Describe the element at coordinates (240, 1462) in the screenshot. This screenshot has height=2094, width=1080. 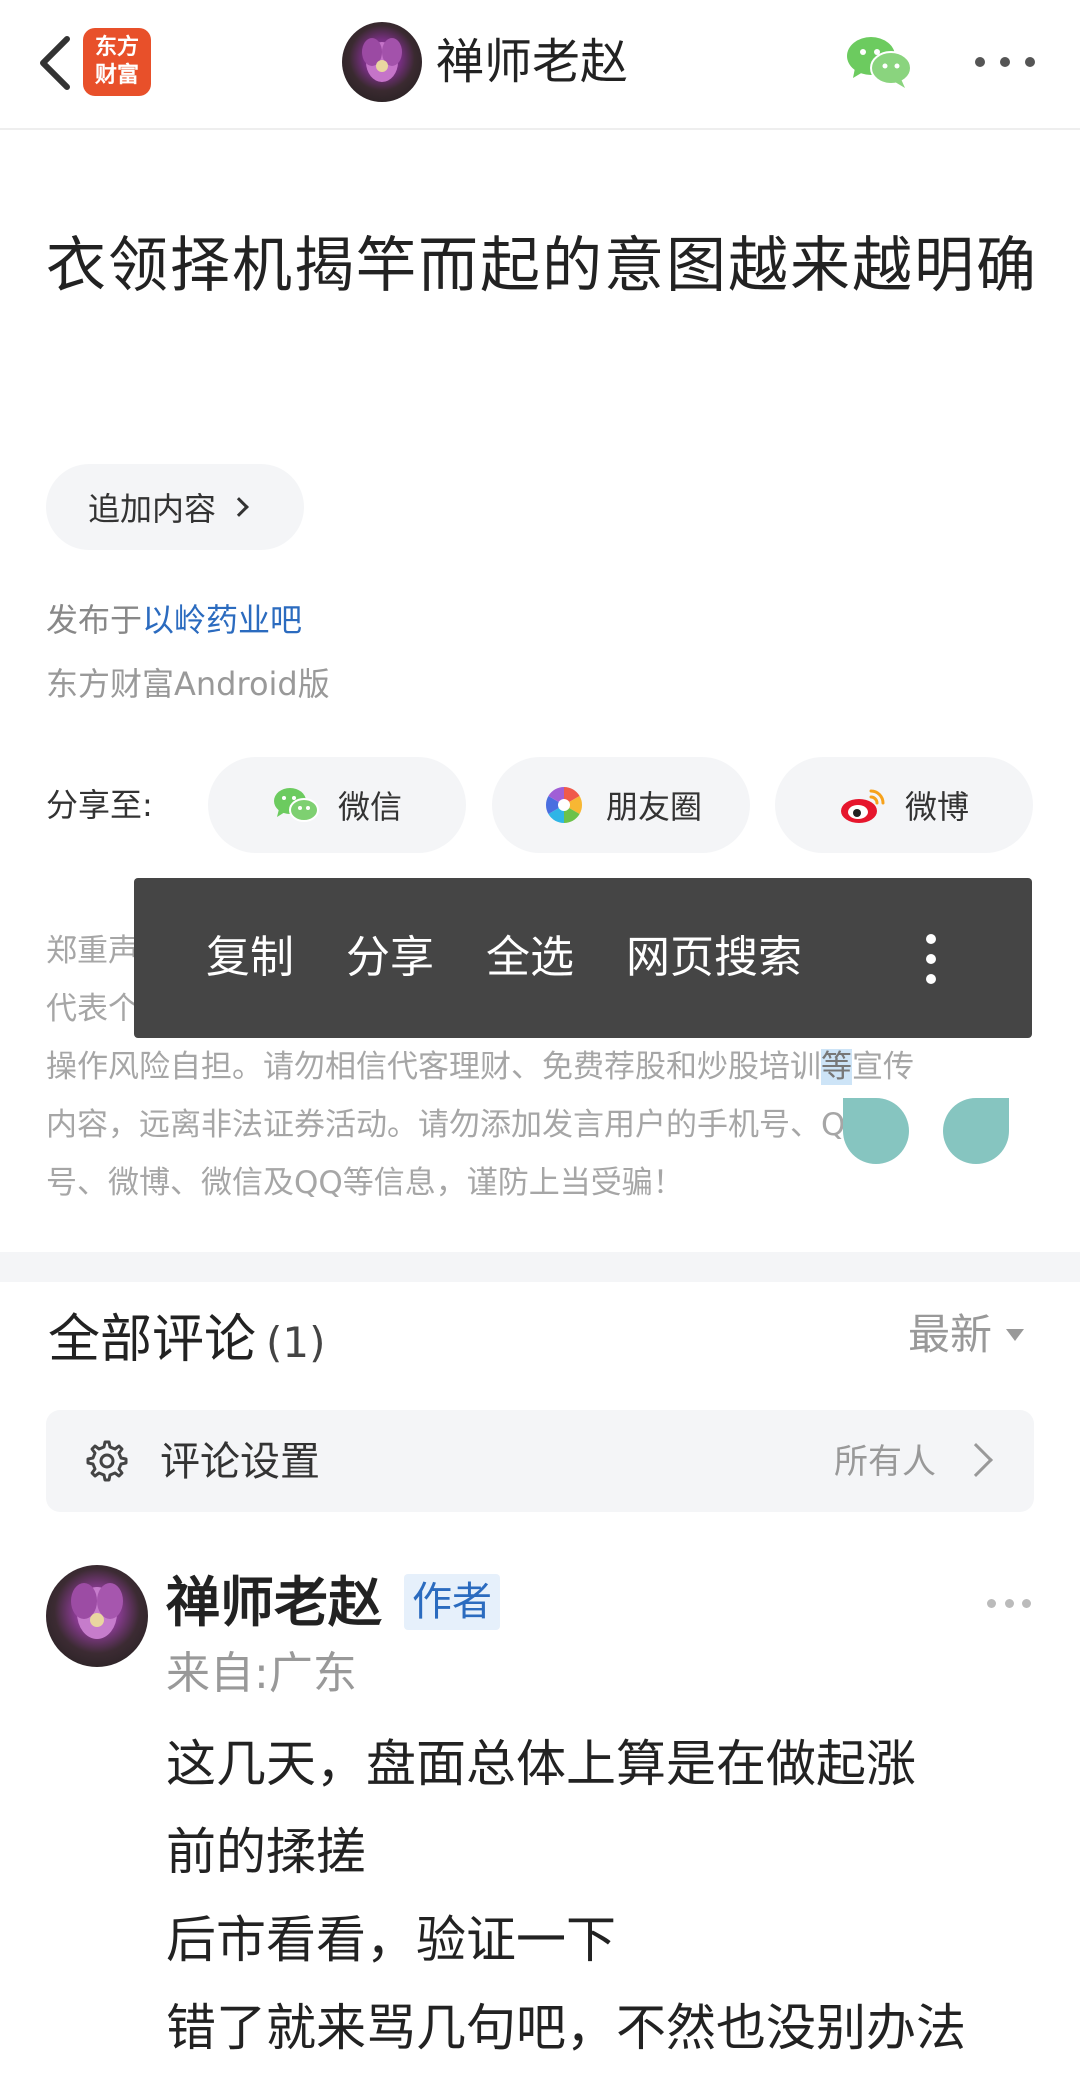
I see `comment-settings-label: 评论设置` at that location.